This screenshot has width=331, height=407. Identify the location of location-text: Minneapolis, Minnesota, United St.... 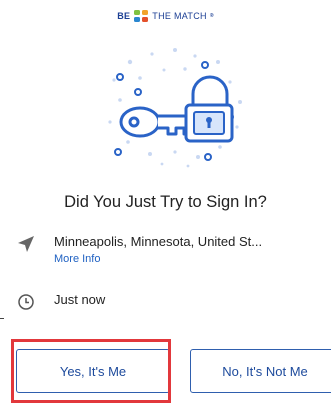
(158, 241).